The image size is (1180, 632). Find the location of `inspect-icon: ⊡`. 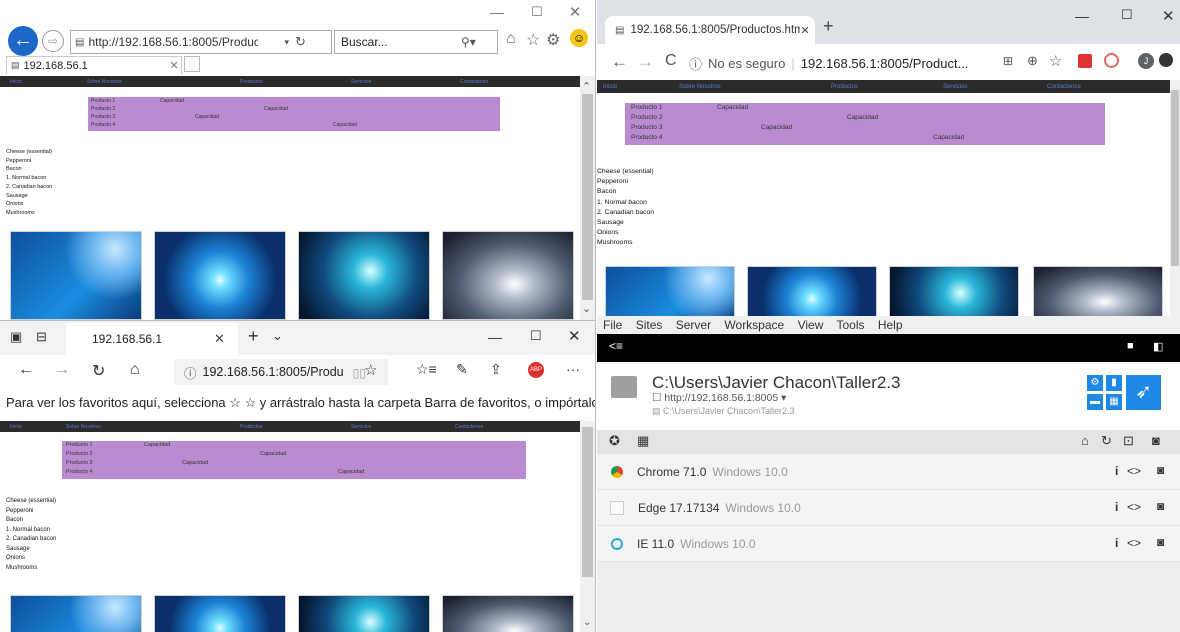

inspect-icon: ⊡ is located at coordinates (1128, 441).